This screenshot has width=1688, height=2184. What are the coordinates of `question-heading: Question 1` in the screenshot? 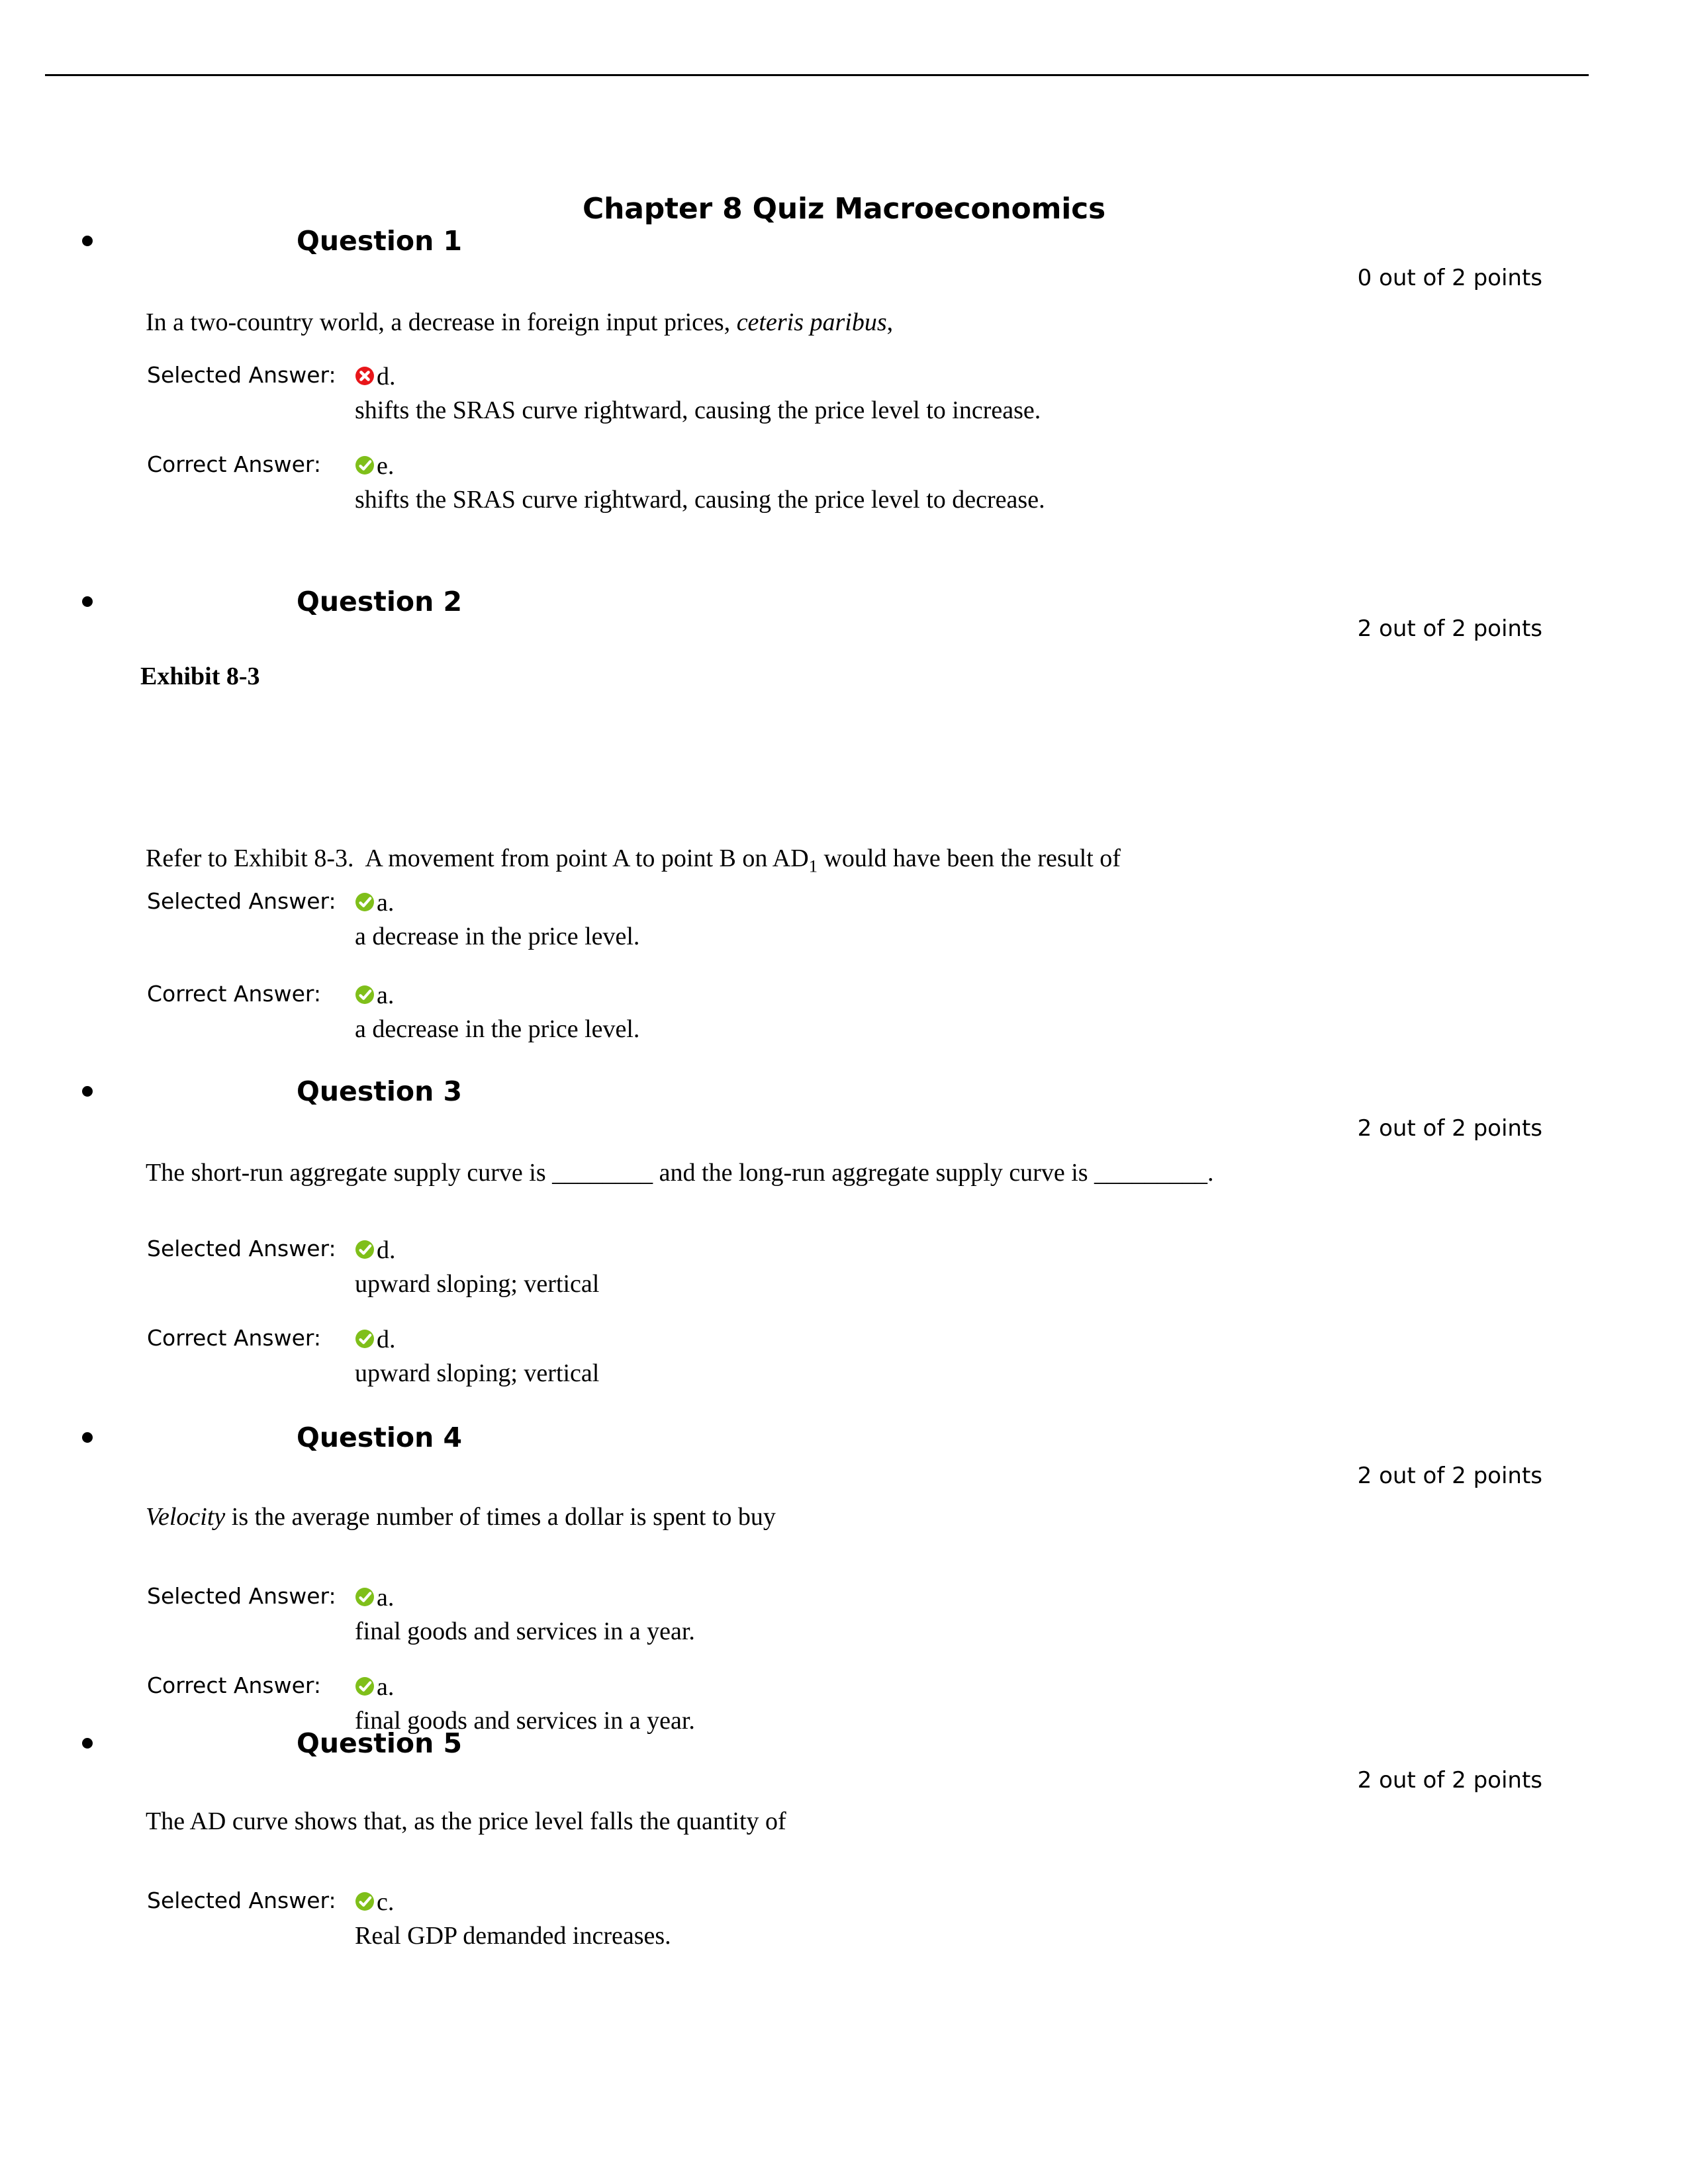 It's located at (380, 241).